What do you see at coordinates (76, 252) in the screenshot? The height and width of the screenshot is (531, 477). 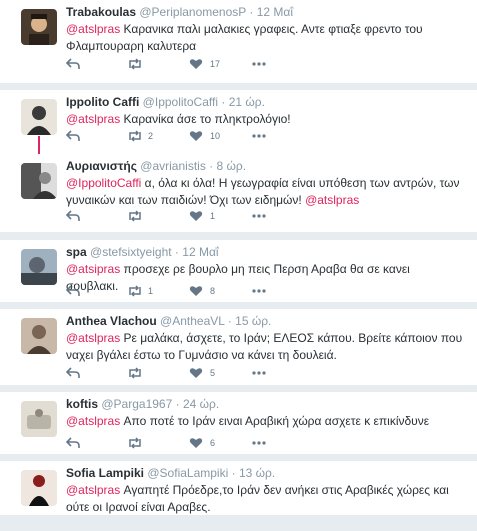 I see `user-name: spa` at bounding box center [76, 252].